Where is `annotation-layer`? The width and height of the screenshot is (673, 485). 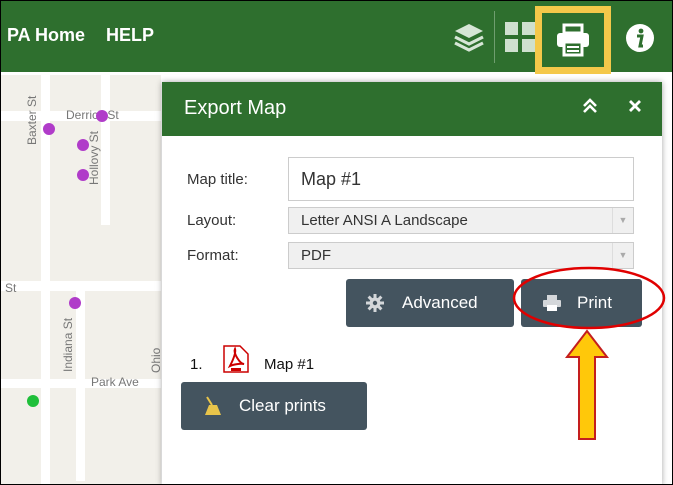 annotation-layer is located at coordinates (589, 353).